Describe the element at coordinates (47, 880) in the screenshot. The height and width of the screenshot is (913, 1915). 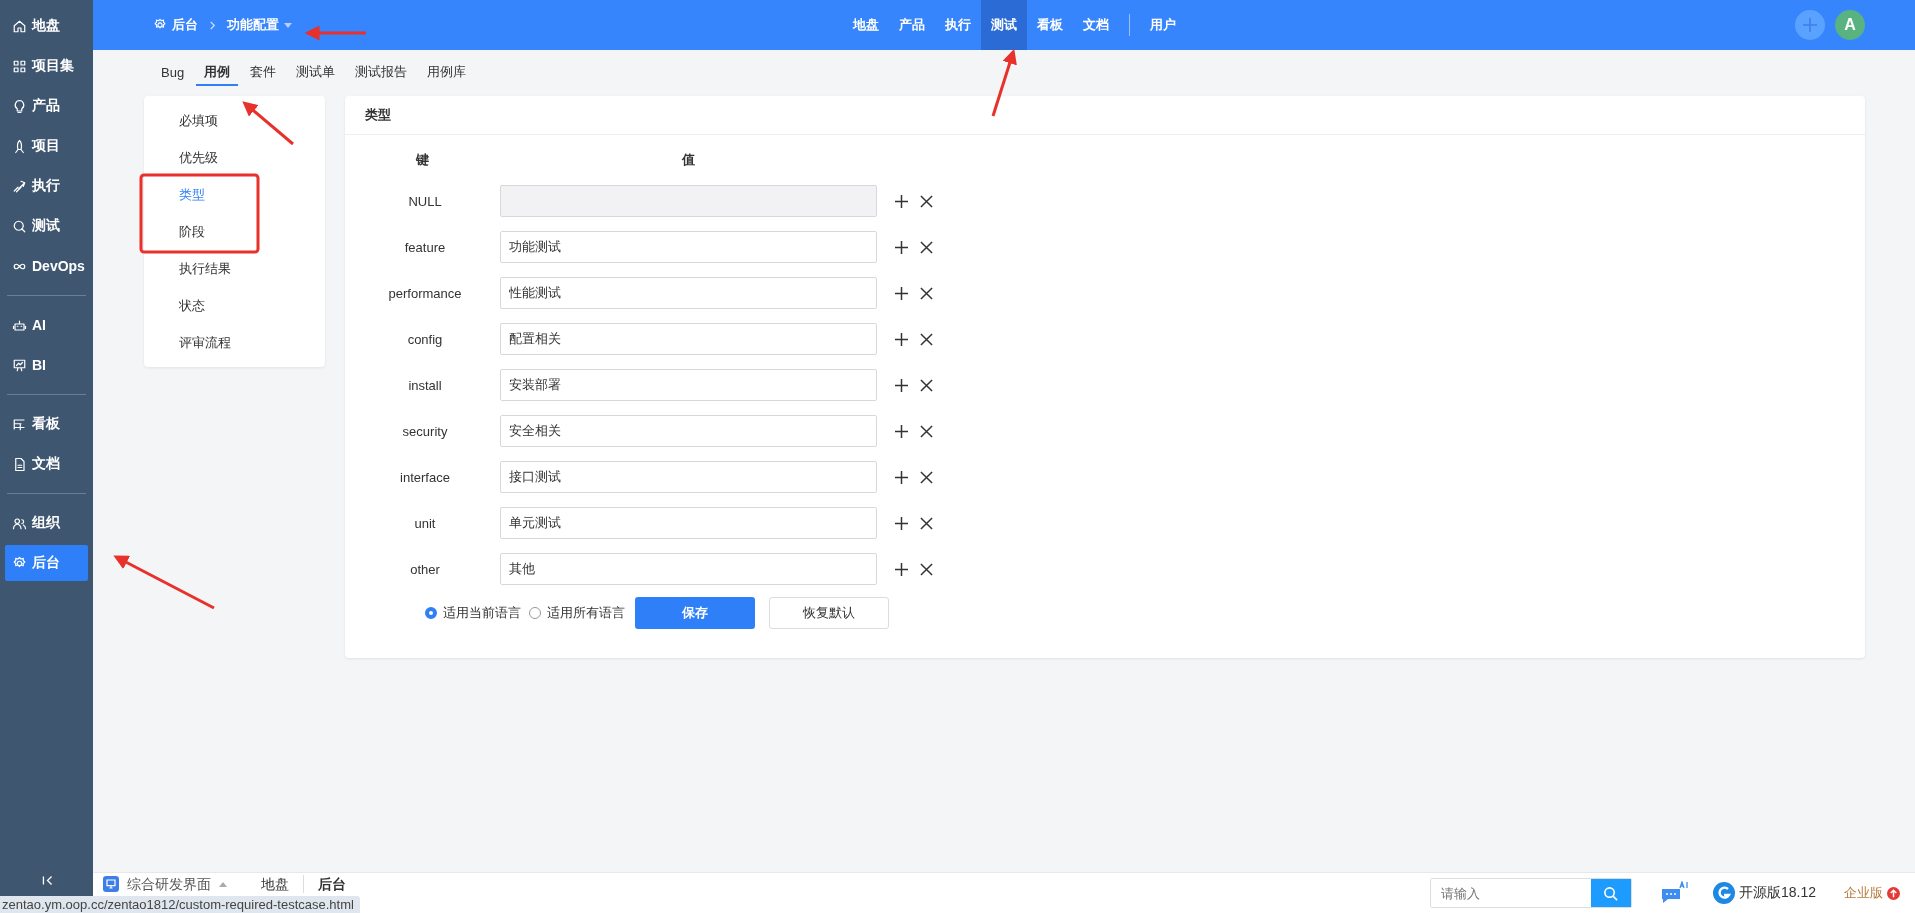
I see `collapse-icon` at that location.